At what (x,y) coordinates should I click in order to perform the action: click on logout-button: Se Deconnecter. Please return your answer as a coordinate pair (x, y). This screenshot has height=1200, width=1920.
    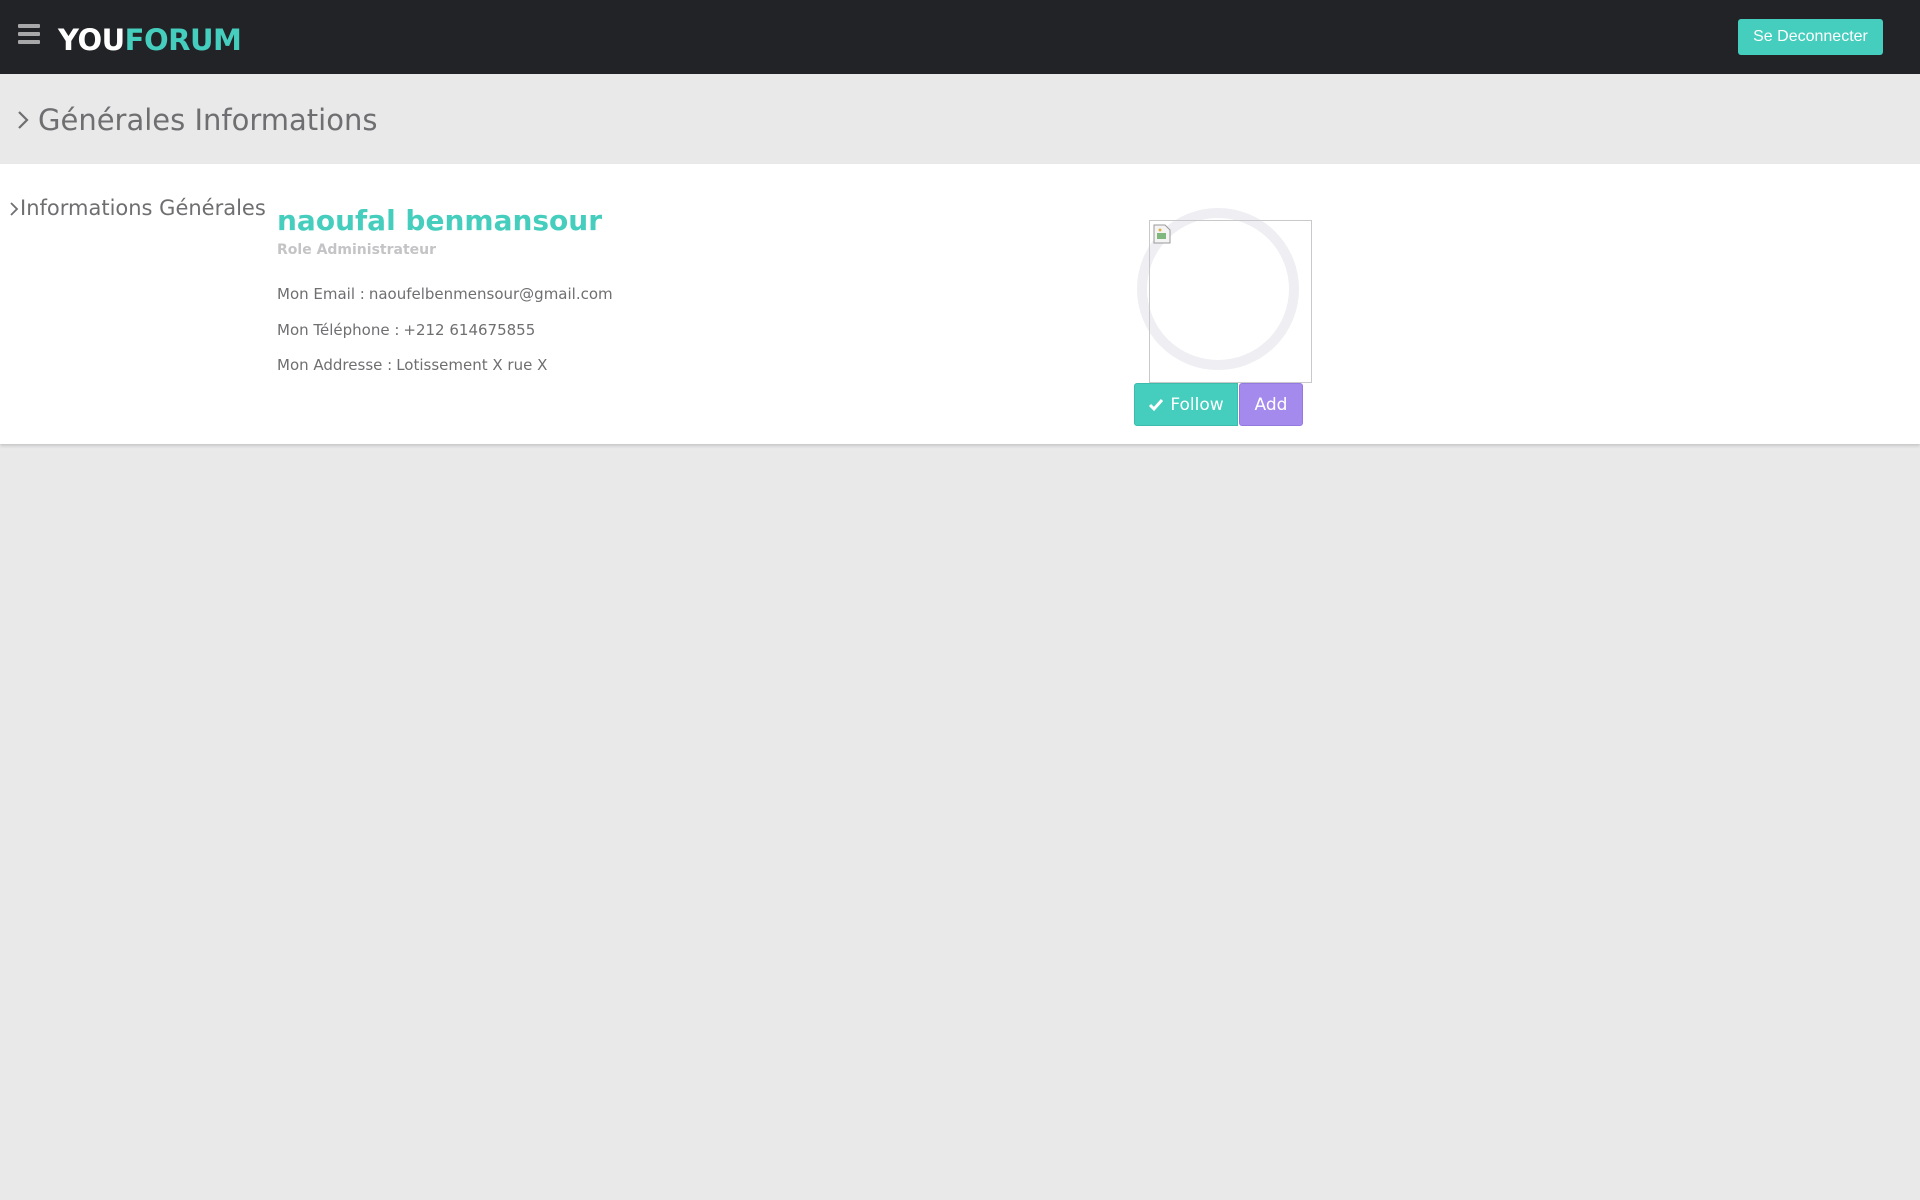
    Looking at the image, I should click on (1810, 37).